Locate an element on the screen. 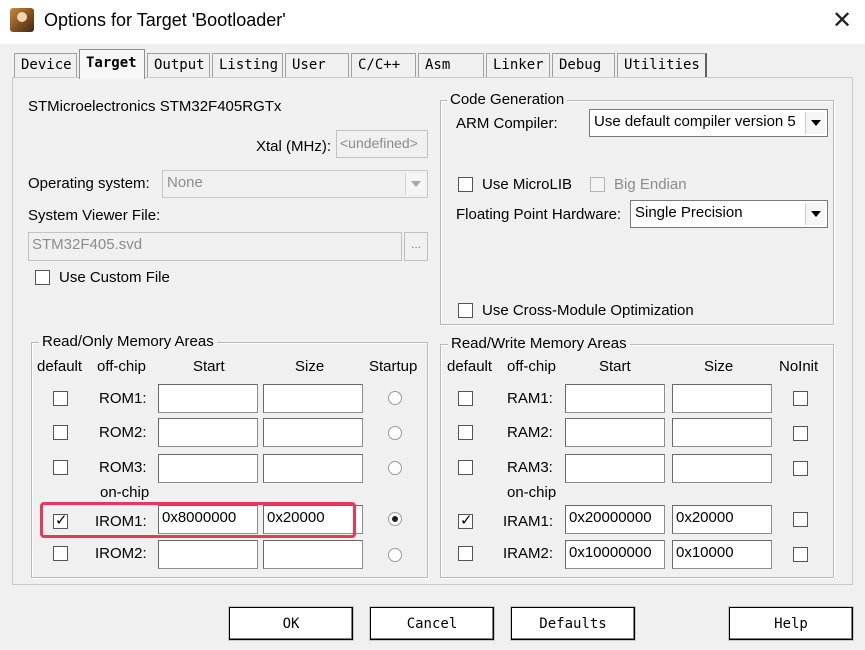  device-name: STMicroelectronics STM32F405RGTx is located at coordinates (155, 106).